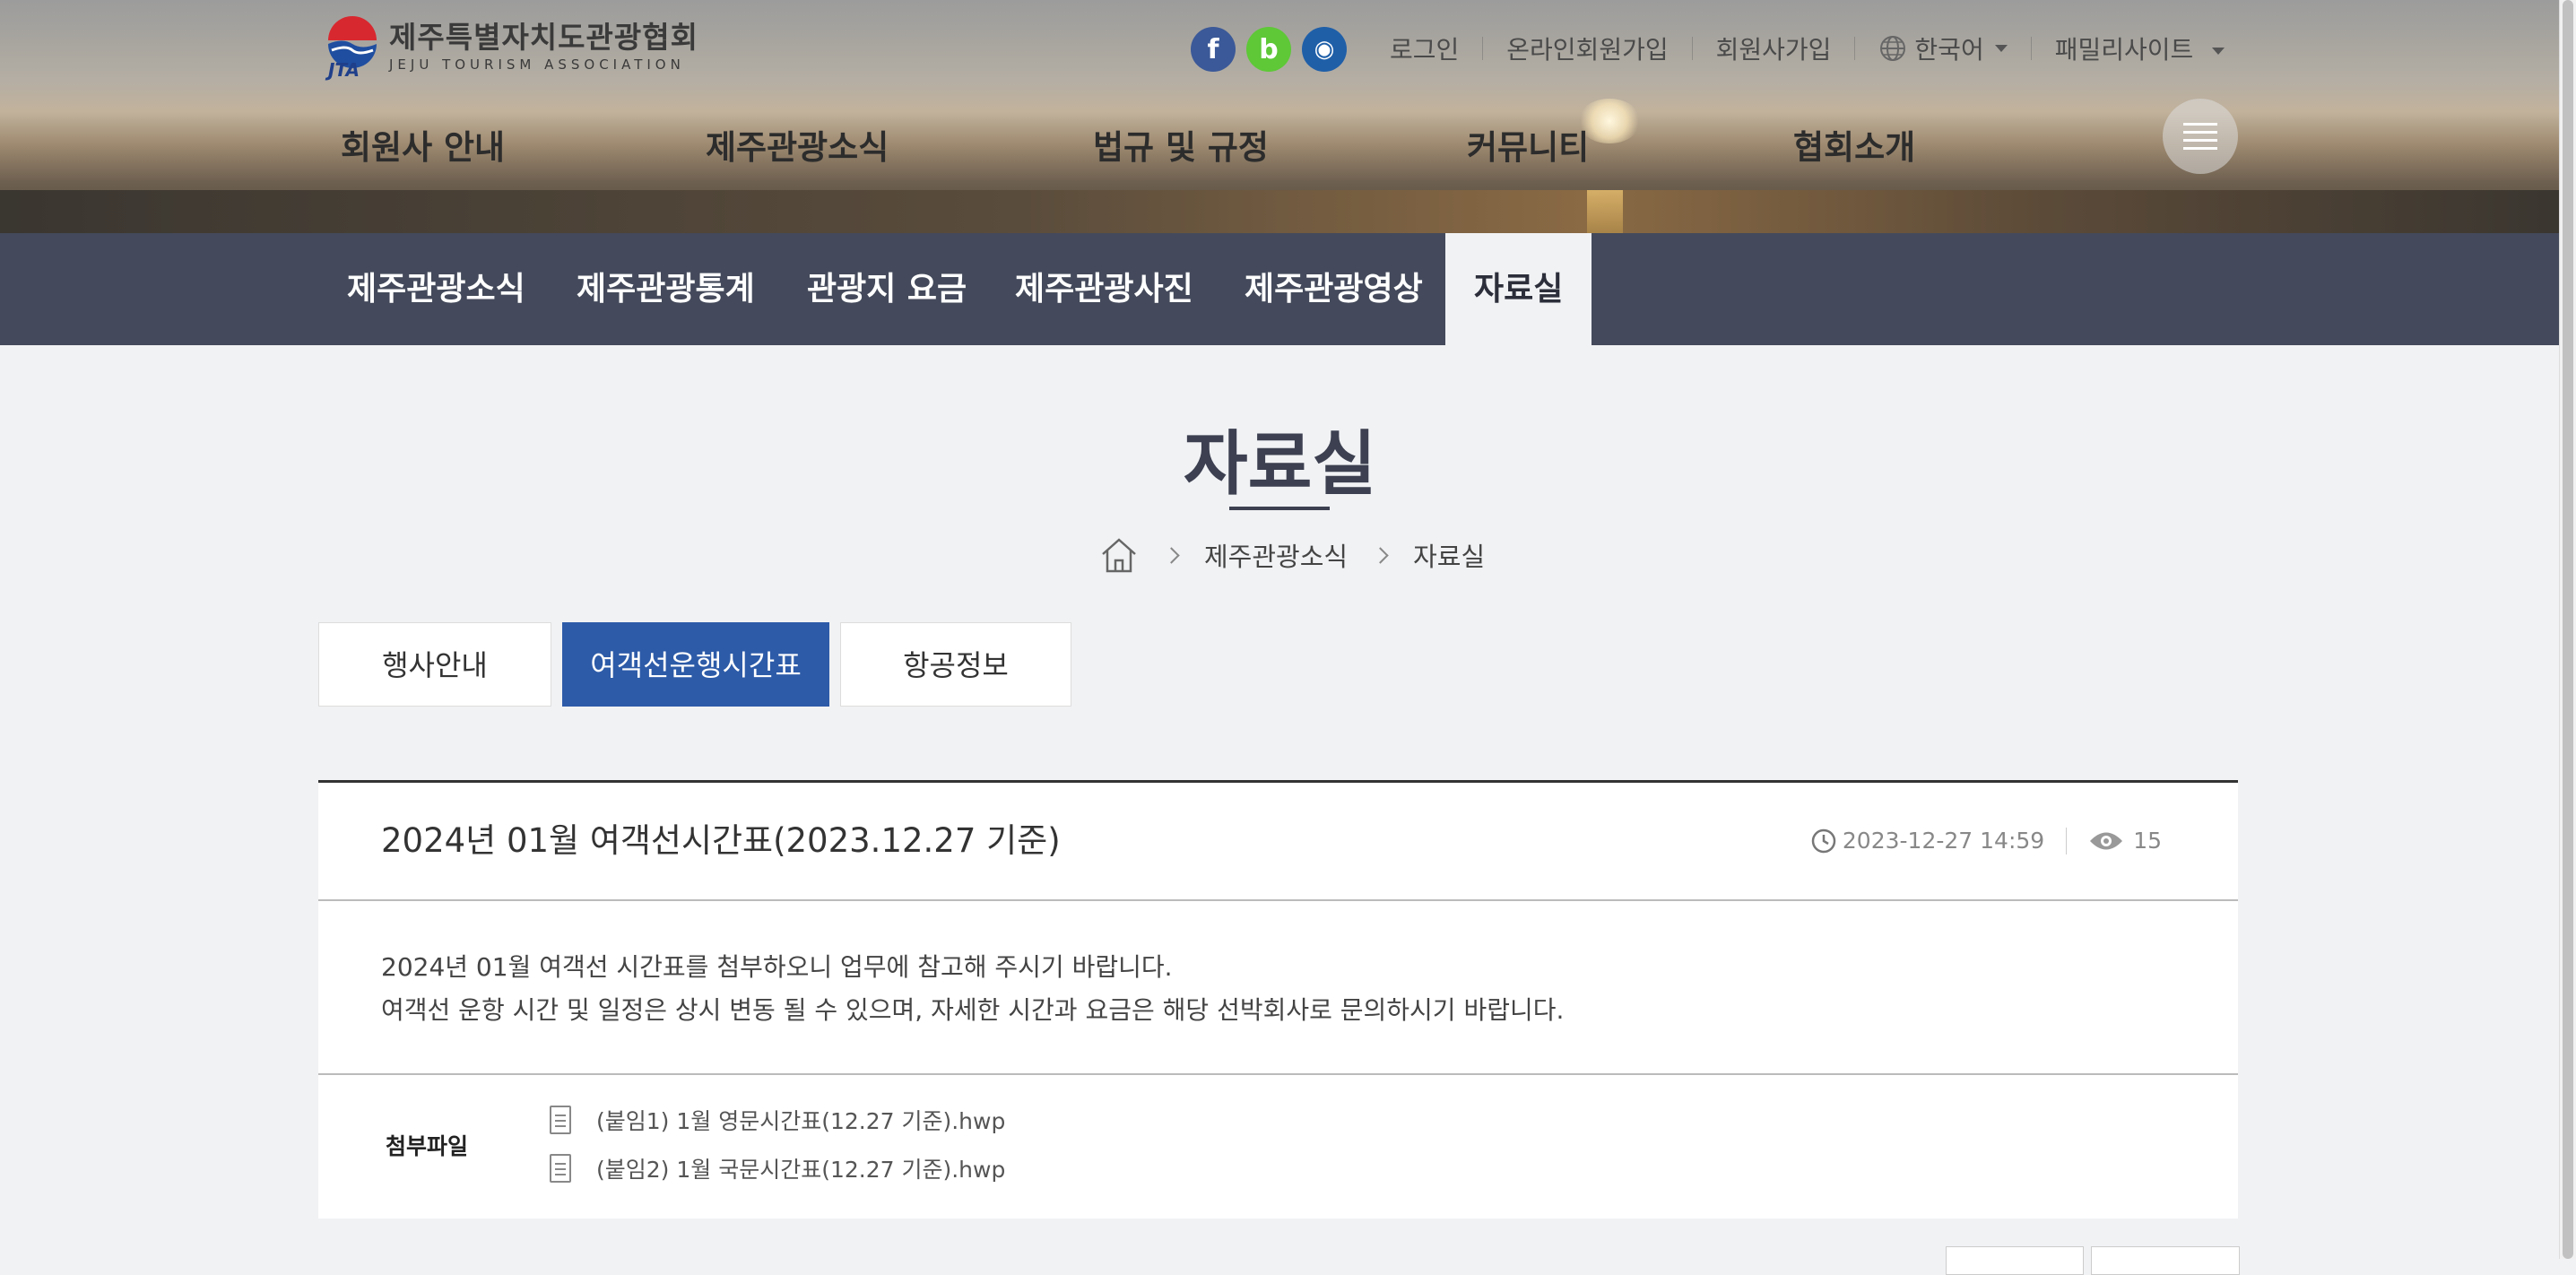  I want to click on scrollbar-thumb, so click(2568, 629).